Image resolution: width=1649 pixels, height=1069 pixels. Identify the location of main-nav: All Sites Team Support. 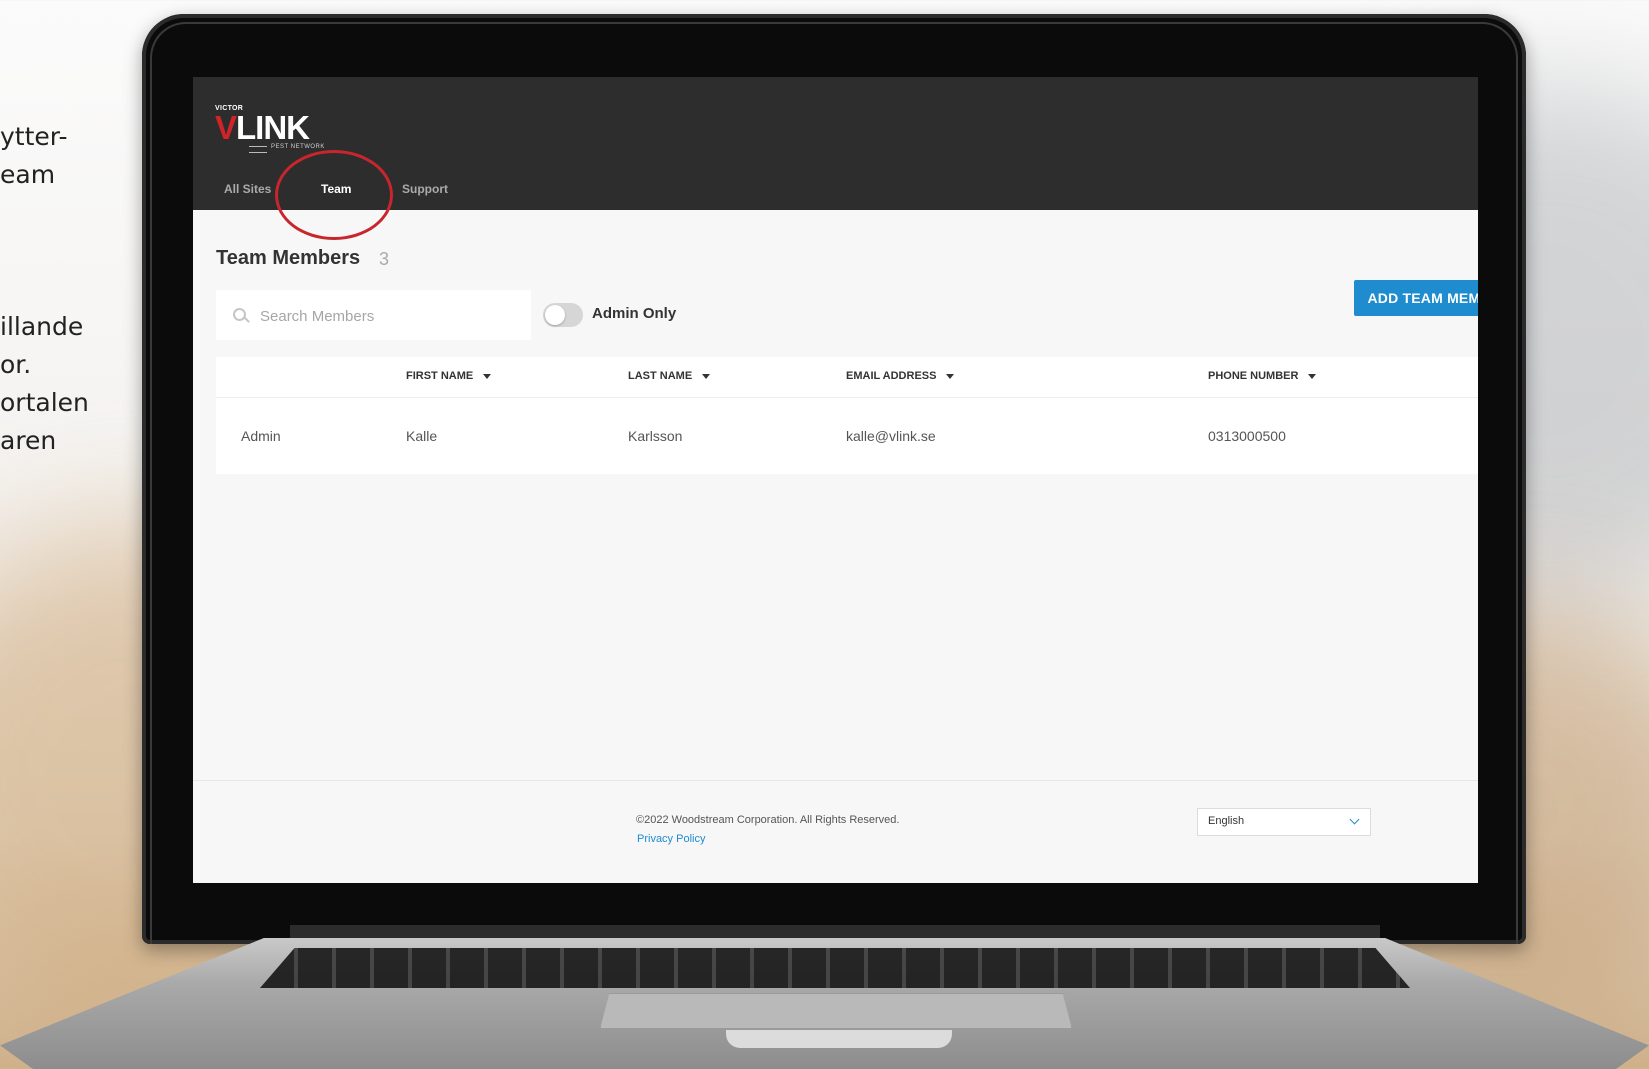
(835, 193).